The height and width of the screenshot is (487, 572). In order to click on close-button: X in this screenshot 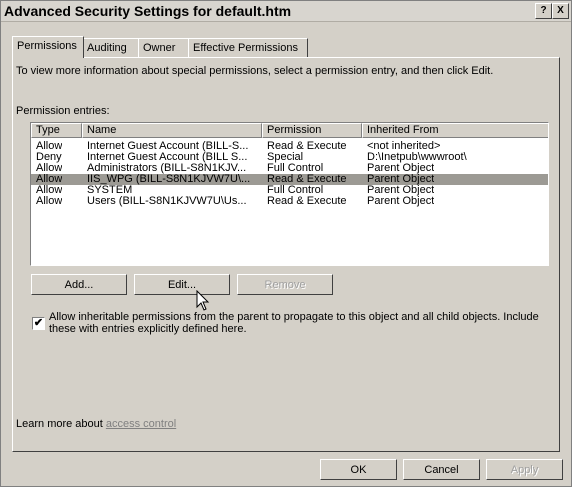, I will do `click(560, 11)`.